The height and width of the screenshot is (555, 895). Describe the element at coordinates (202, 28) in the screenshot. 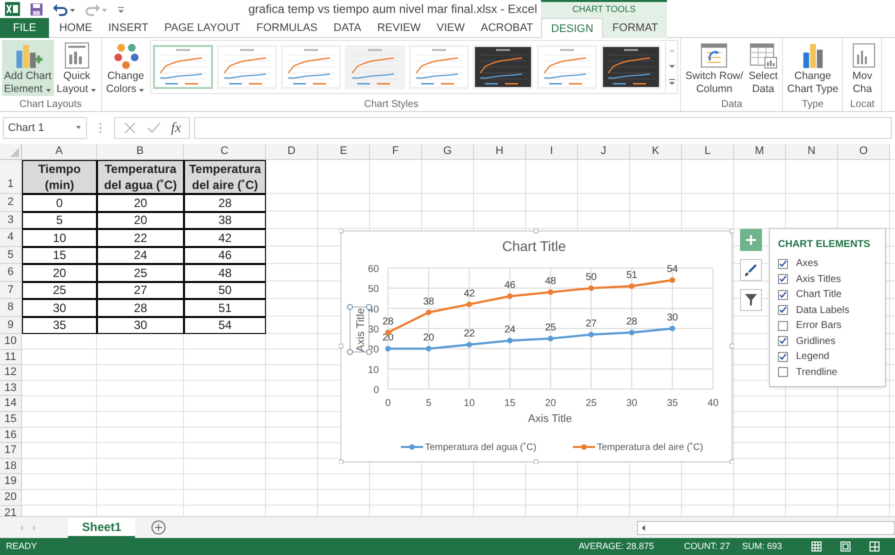

I see `ribbon-tab: PAGE LAYOUT` at that location.